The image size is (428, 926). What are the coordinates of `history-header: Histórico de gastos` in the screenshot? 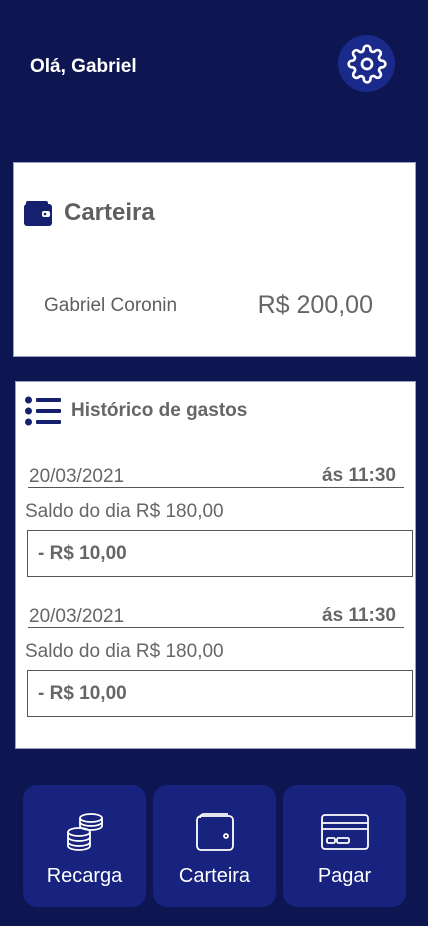 It's located at (136, 411).